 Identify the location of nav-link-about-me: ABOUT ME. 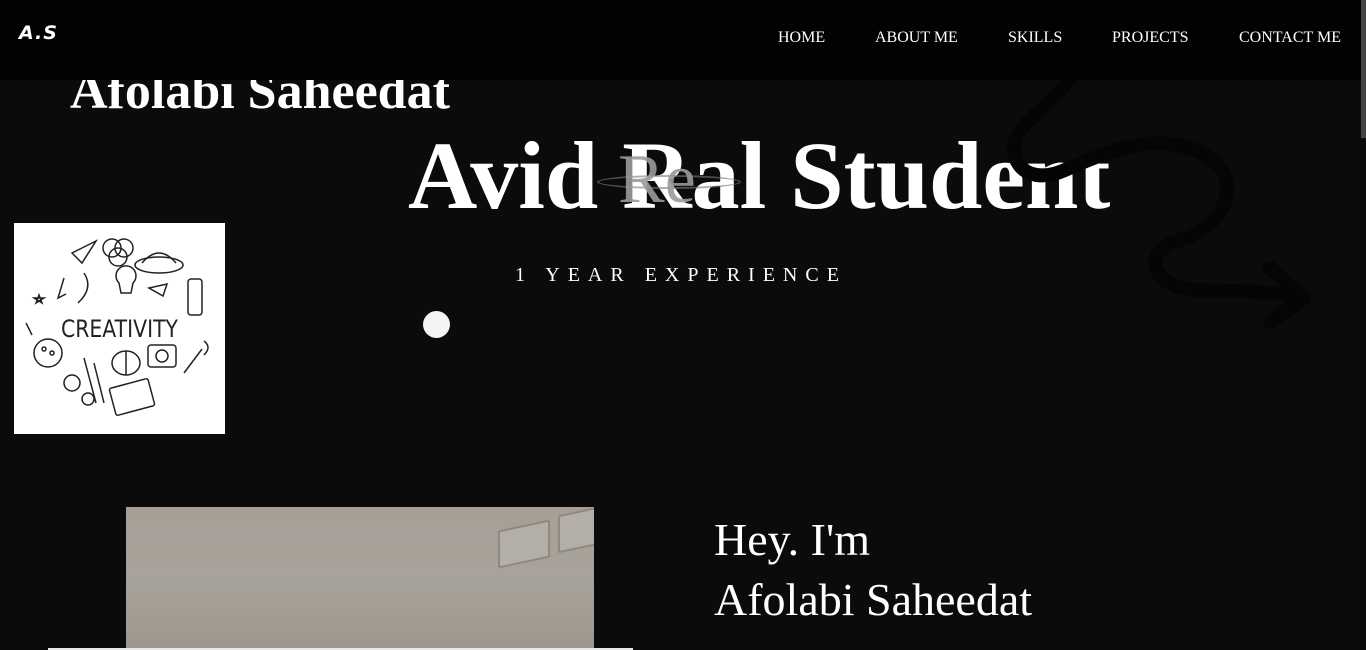
(916, 38).